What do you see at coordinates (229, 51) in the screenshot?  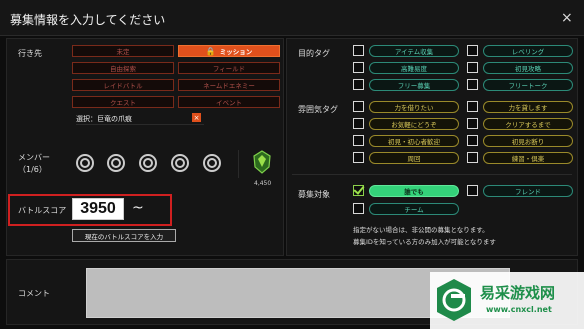 I see `destination-option-mission: 🔒 ミッション` at bounding box center [229, 51].